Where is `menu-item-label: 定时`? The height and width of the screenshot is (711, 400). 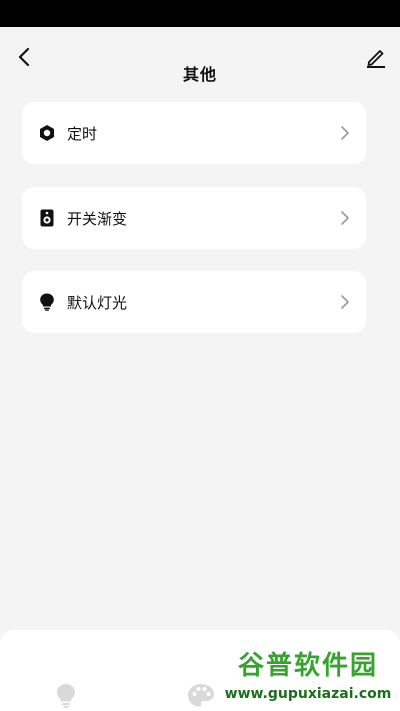
menu-item-label: 定时 is located at coordinates (82, 133).